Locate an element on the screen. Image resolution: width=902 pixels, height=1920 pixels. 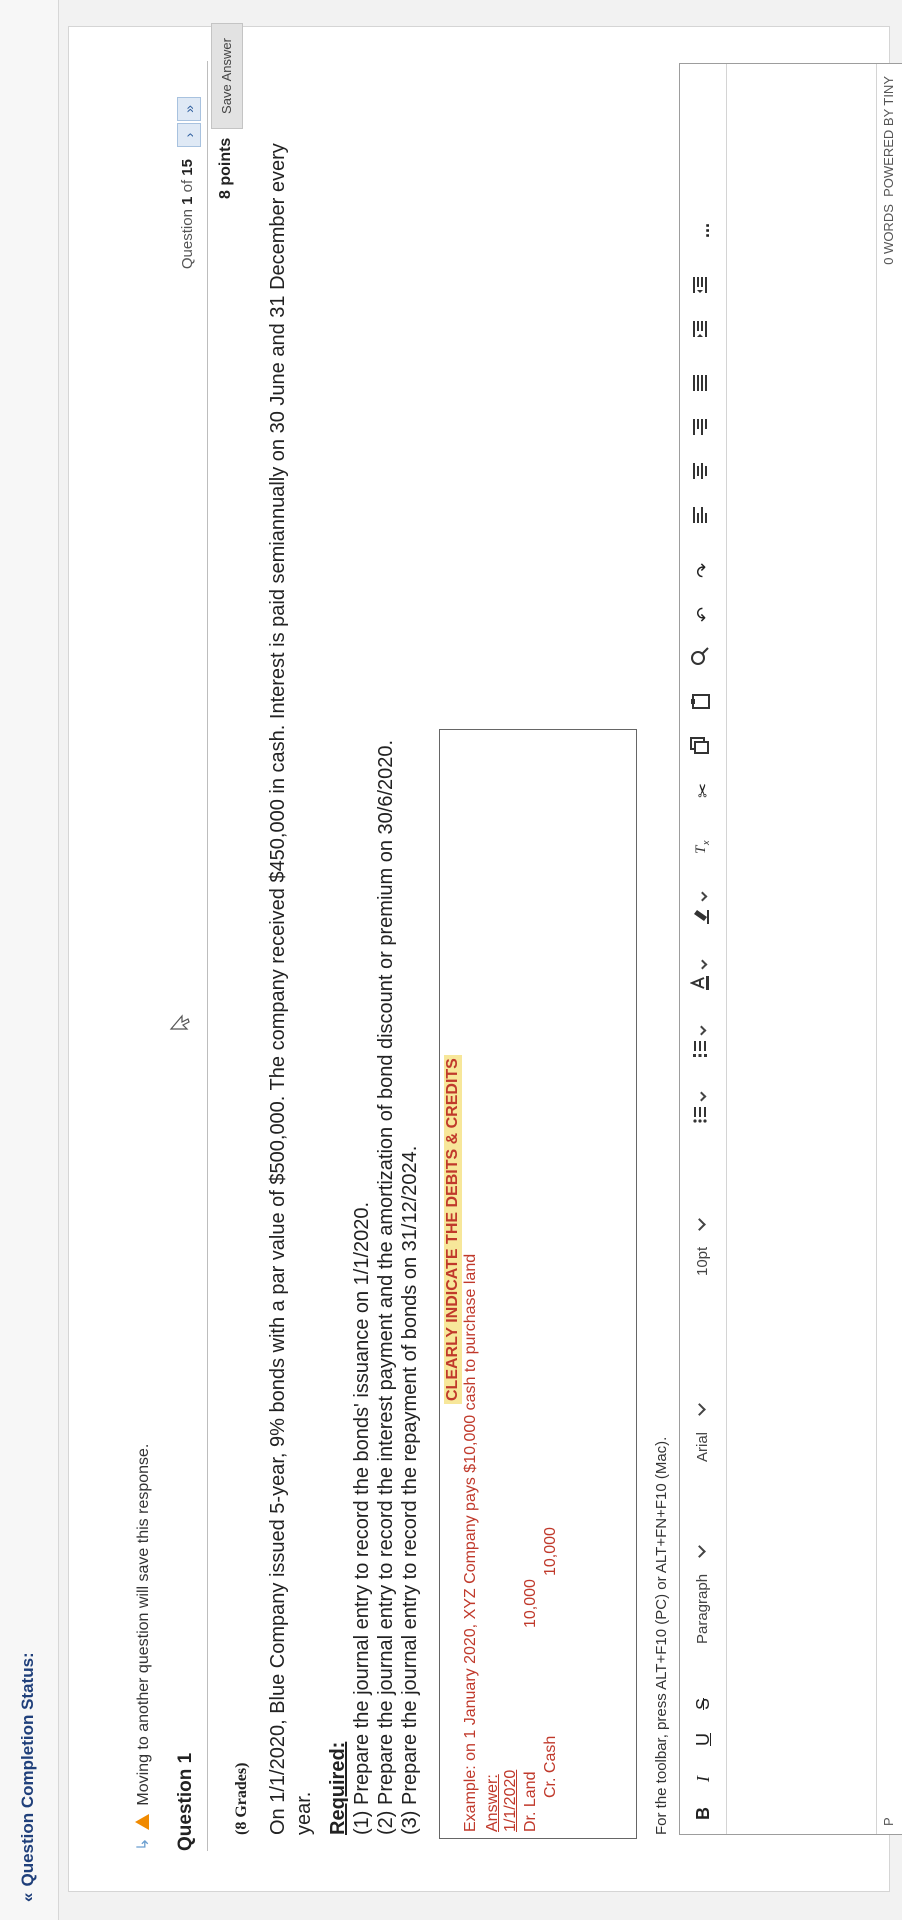
outdent-icon is located at coordinates (700, 285).